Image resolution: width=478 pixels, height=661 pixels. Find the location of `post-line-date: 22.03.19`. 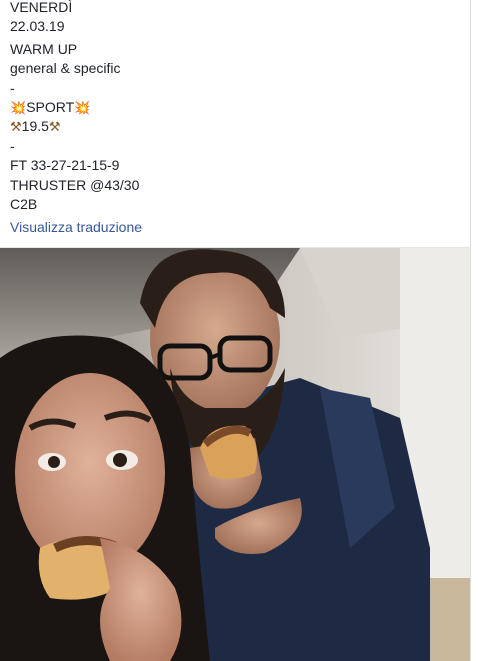

post-line-date: 22.03.19 is located at coordinates (37, 26).